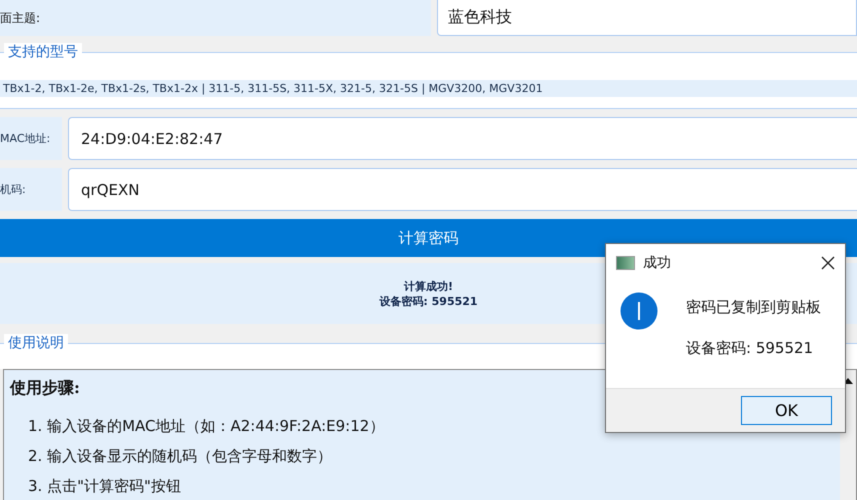  Describe the element at coordinates (420, 485) in the screenshot. I see `help-step: 3. 点击"计算密码"按钮` at that location.